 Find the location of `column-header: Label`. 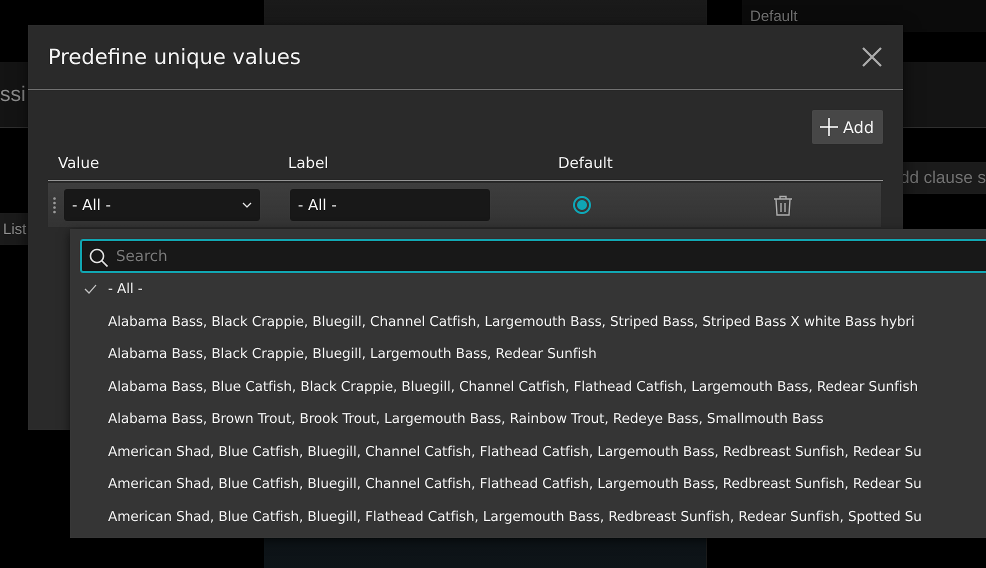

column-header: Label is located at coordinates (309, 163).